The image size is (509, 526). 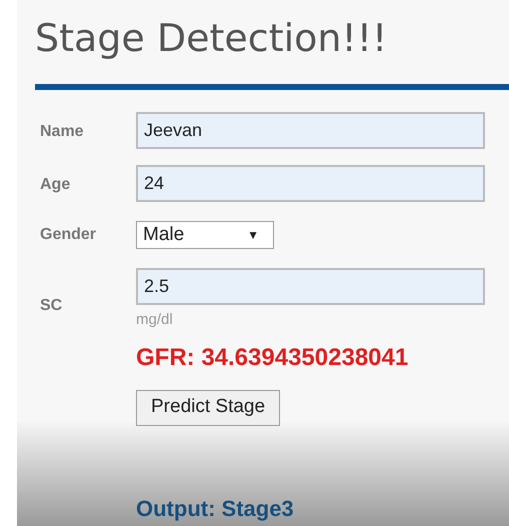 What do you see at coordinates (205, 235) in the screenshot?
I see `gender-select: Male ▼` at bounding box center [205, 235].